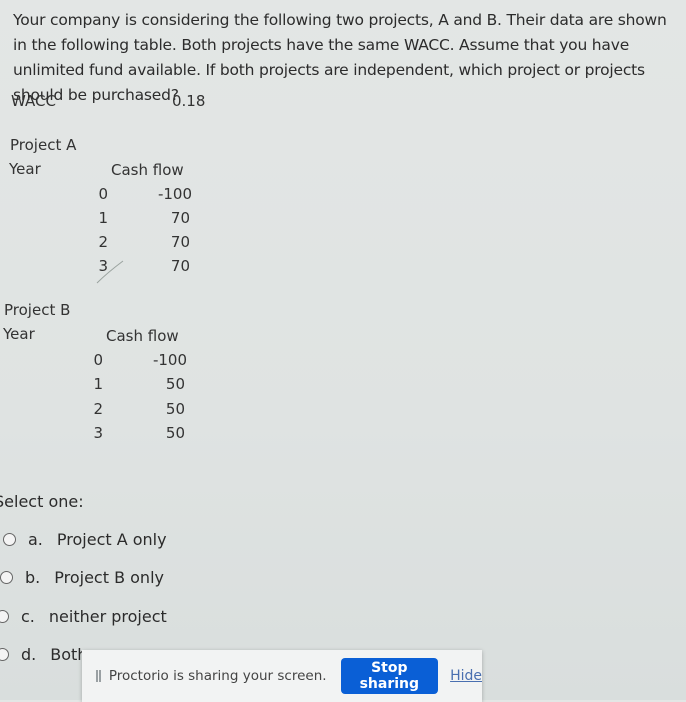  What do you see at coordinates (25, 169) in the screenshot?
I see `project-a-year-header: Year` at bounding box center [25, 169].